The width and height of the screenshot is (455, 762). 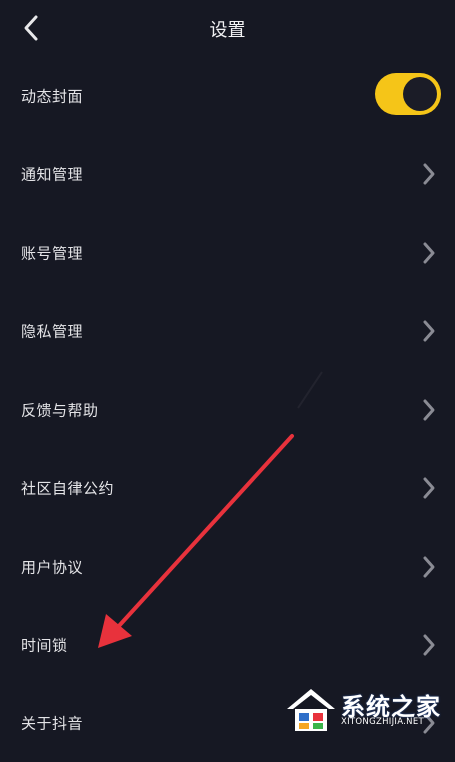 What do you see at coordinates (227, 174) in the screenshot?
I see `settings-row-notifications: 通知管理` at bounding box center [227, 174].